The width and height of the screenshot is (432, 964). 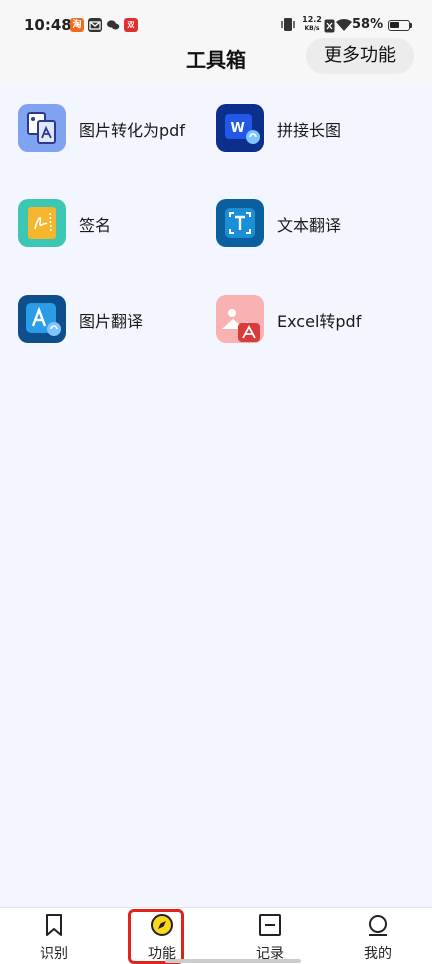 I want to click on svg-text: W, so click(x=238, y=128).